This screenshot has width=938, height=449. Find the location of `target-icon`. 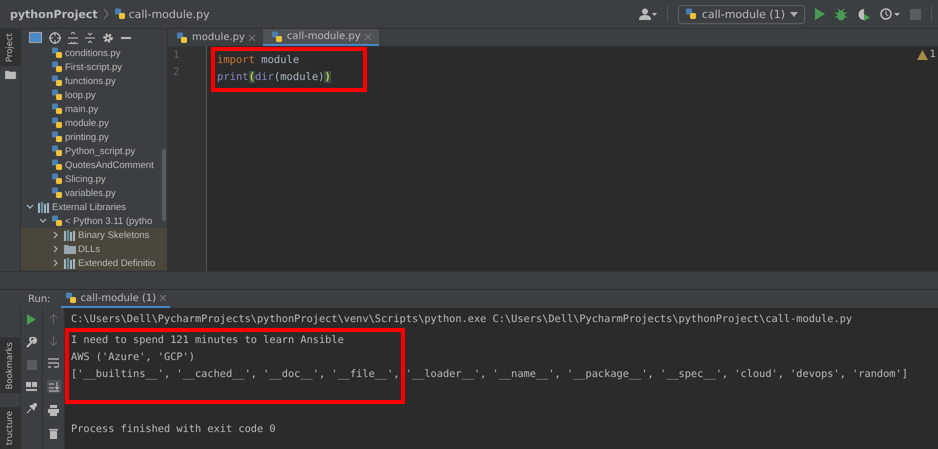

target-icon is located at coordinates (55, 38).